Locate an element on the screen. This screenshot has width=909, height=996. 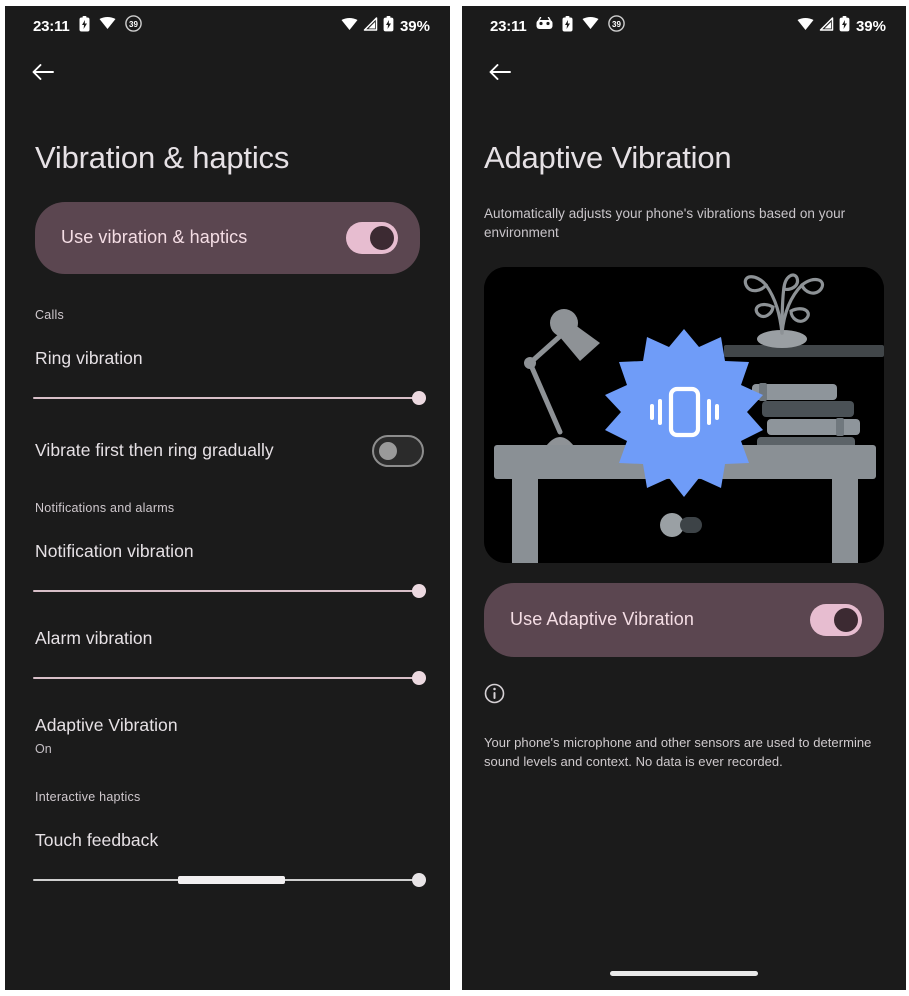
slider-active-marker is located at coordinates (231, 879).